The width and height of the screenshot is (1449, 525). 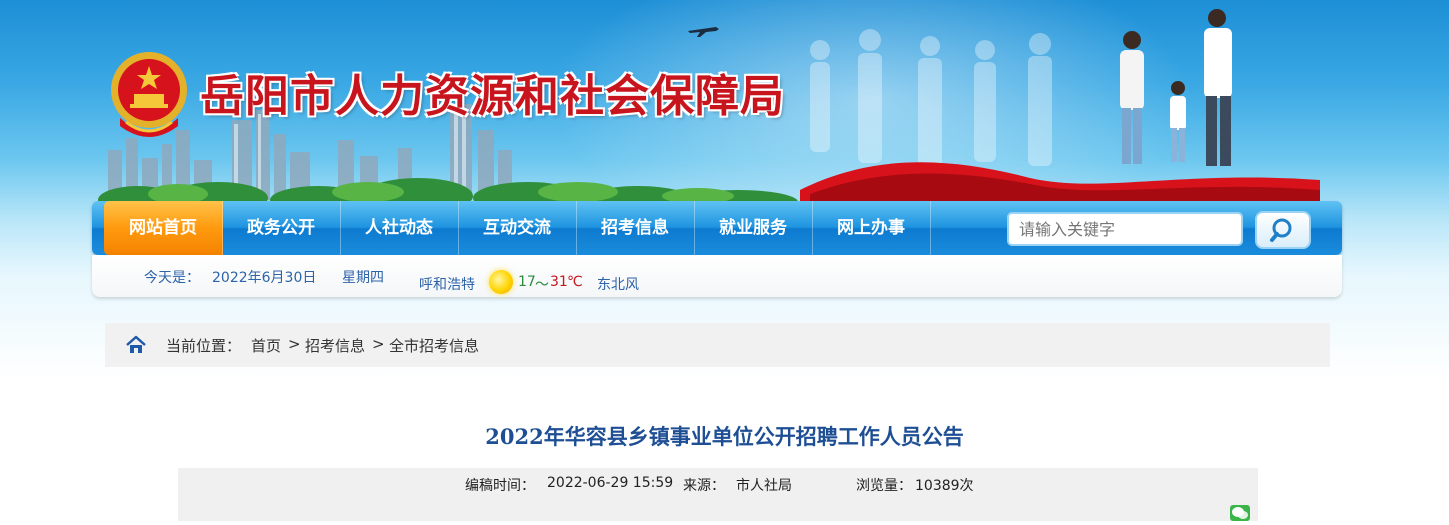 What do you see at coordinates (500, 486) in the screenshot?
I see `edit-time-label: 编稿时间：` at bounding box center [500, 486].